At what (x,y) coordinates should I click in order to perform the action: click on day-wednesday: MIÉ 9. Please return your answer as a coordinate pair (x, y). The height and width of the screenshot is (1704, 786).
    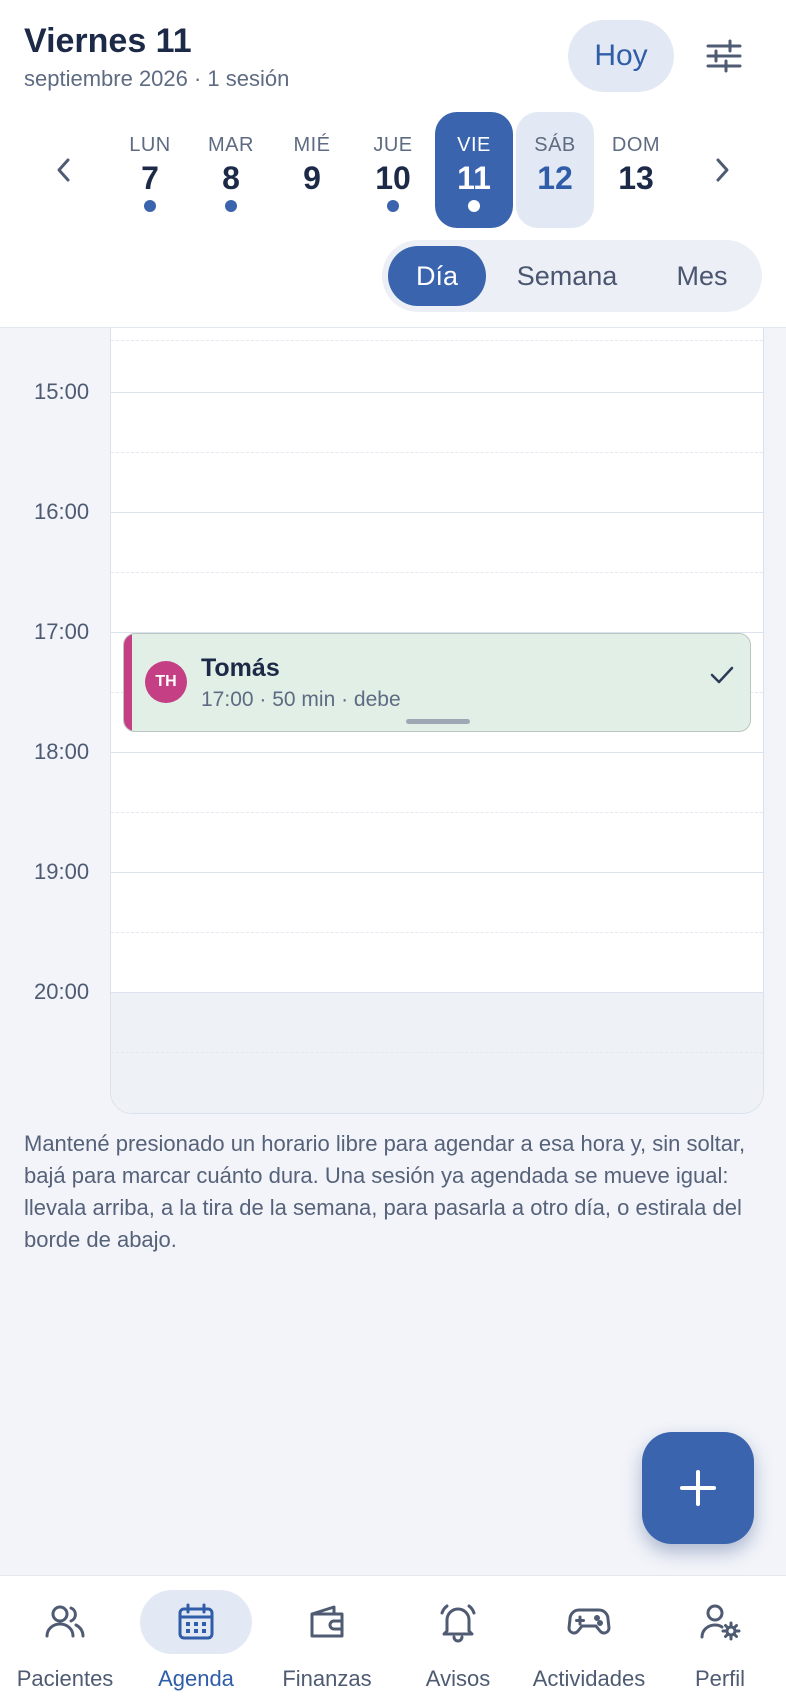
    Looking at the image, I should click on (312, 170).